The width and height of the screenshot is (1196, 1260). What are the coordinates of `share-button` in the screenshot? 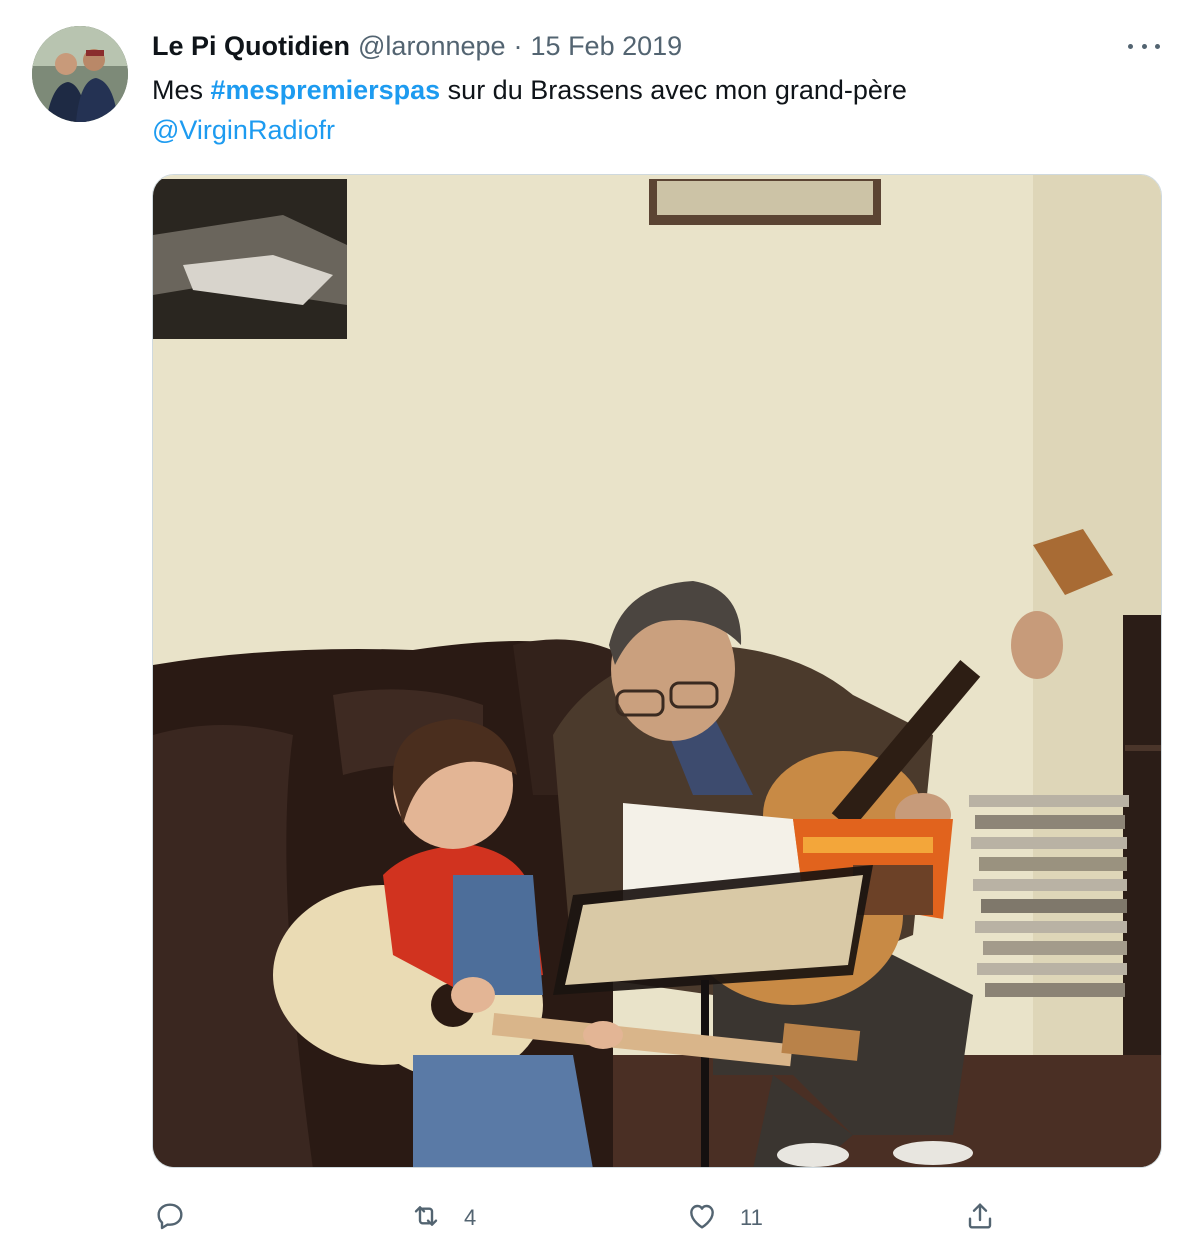 It's located at (980, 1218).